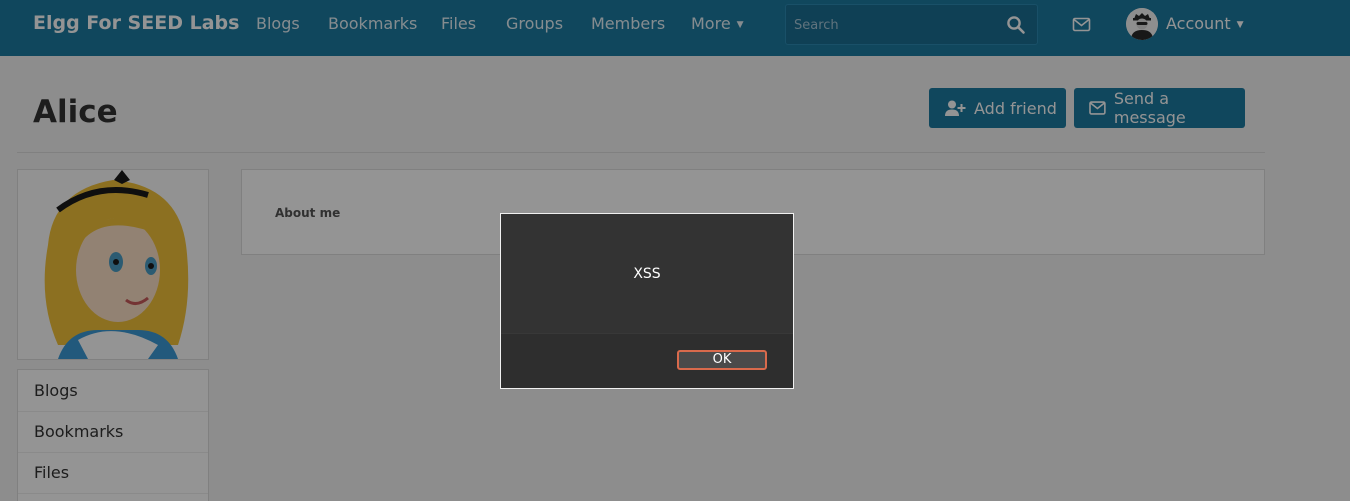 This screenshot has width=1350, height=501. Describe the element at coordinates (647, 301) in the screenshot. I see `alert-dialog: XSS OK` at that location.